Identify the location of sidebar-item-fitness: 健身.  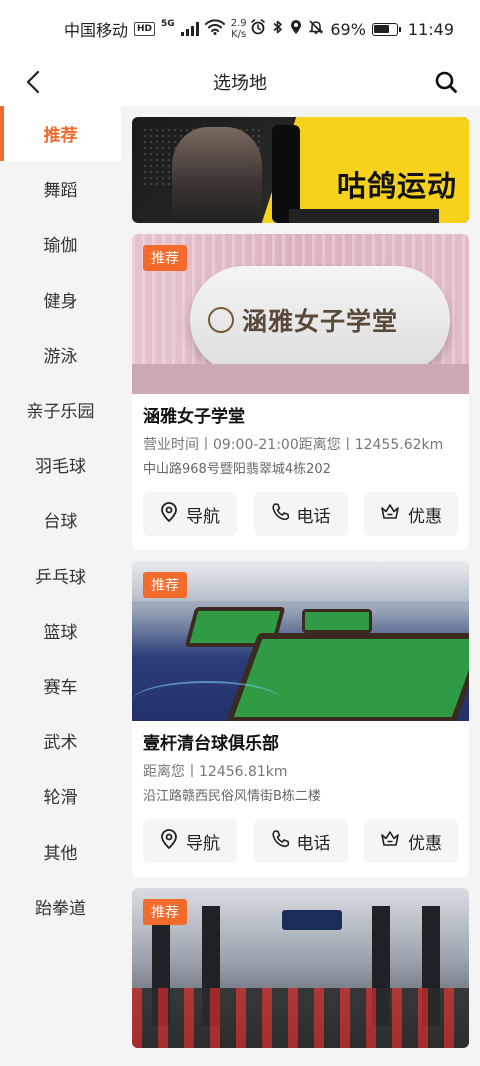
(60, 299).